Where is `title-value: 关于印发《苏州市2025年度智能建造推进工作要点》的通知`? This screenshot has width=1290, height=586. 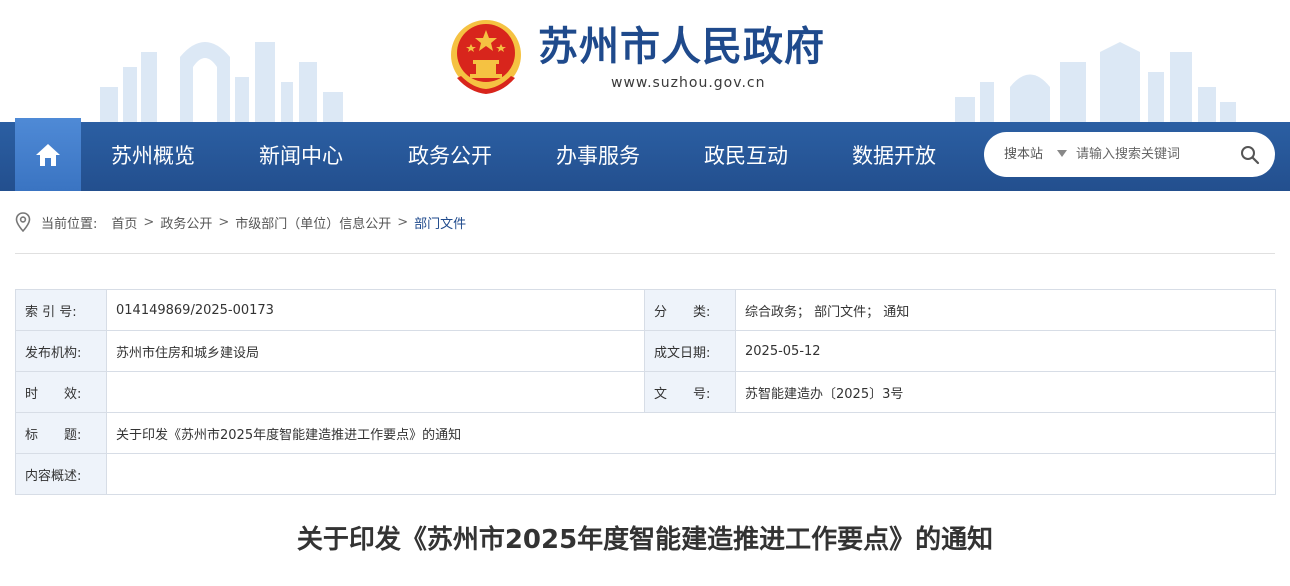 title-value: 关于印发《苏州市2025年度智能建造推进工作要点》的通知 is located at coordinates (691, 433).